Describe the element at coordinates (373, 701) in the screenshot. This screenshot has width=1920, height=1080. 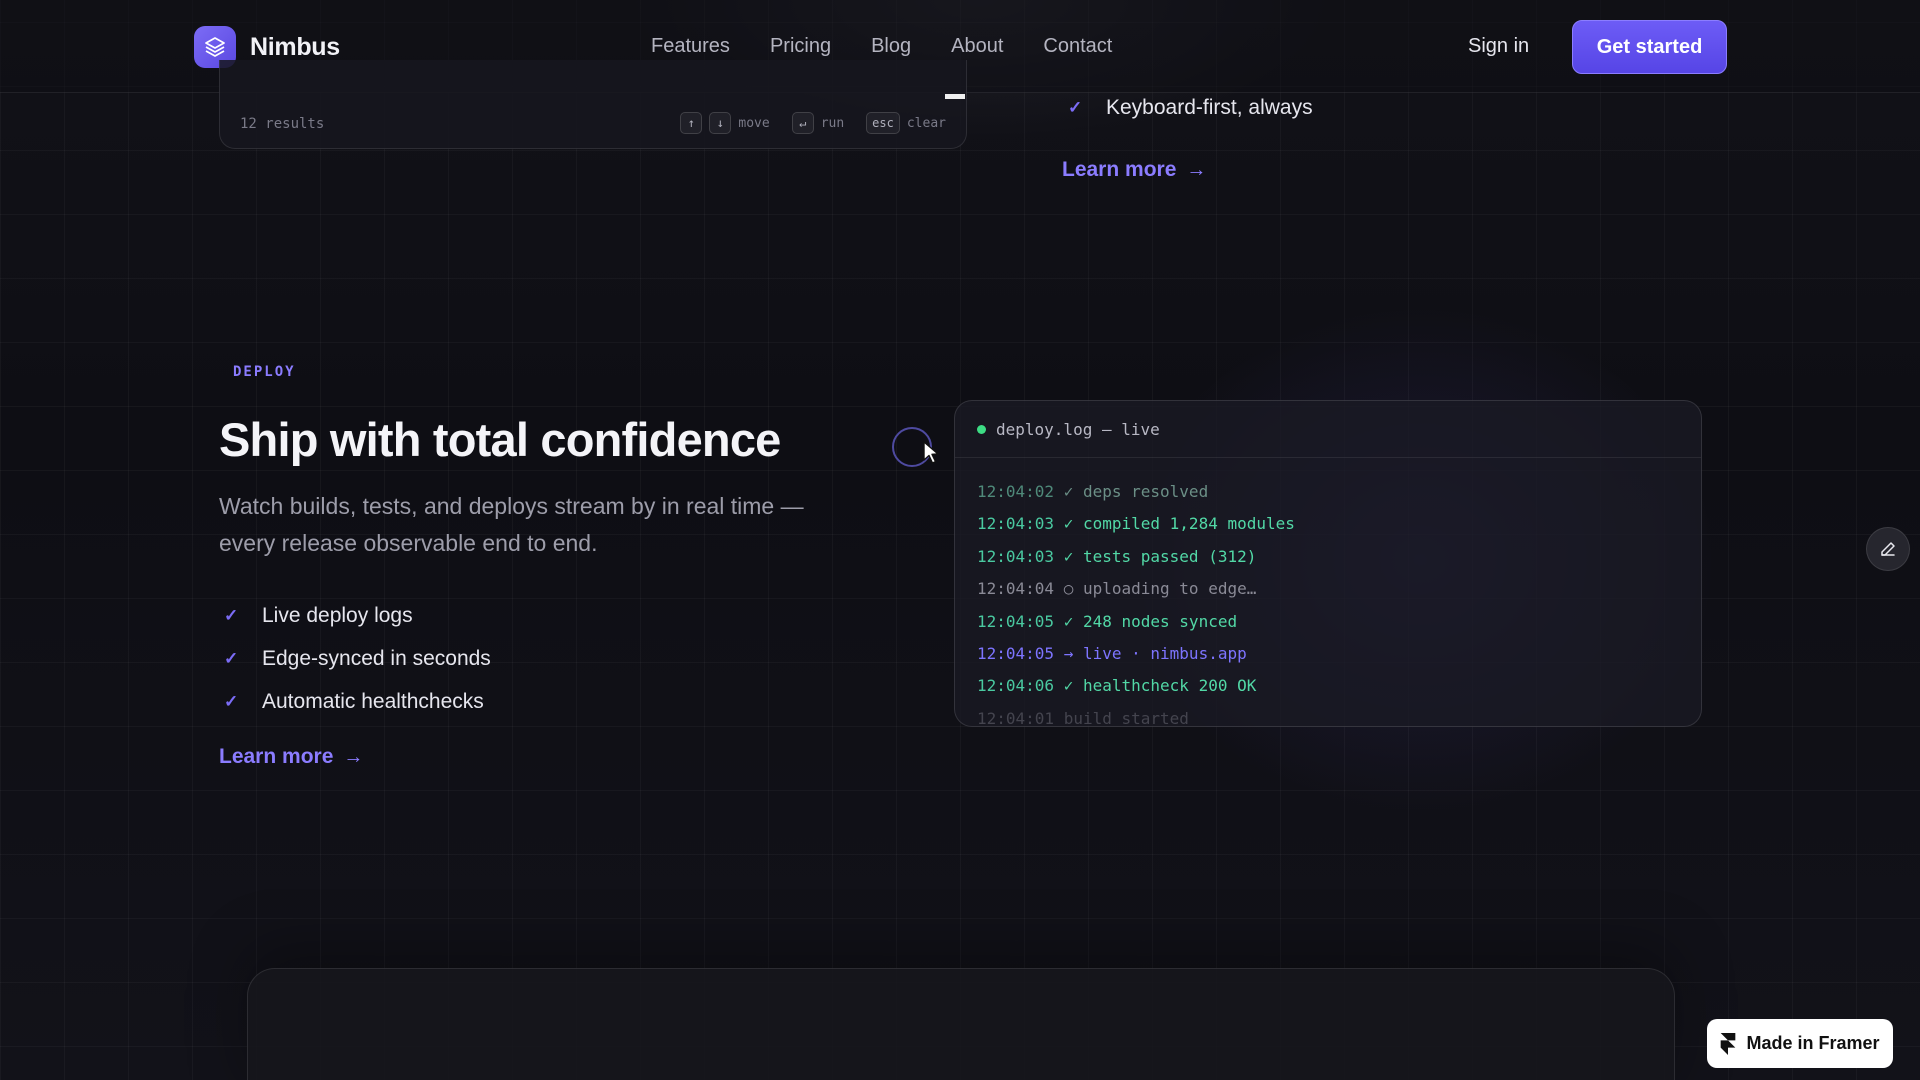
I see `feature-label: Automatic healthchecks` at that location.